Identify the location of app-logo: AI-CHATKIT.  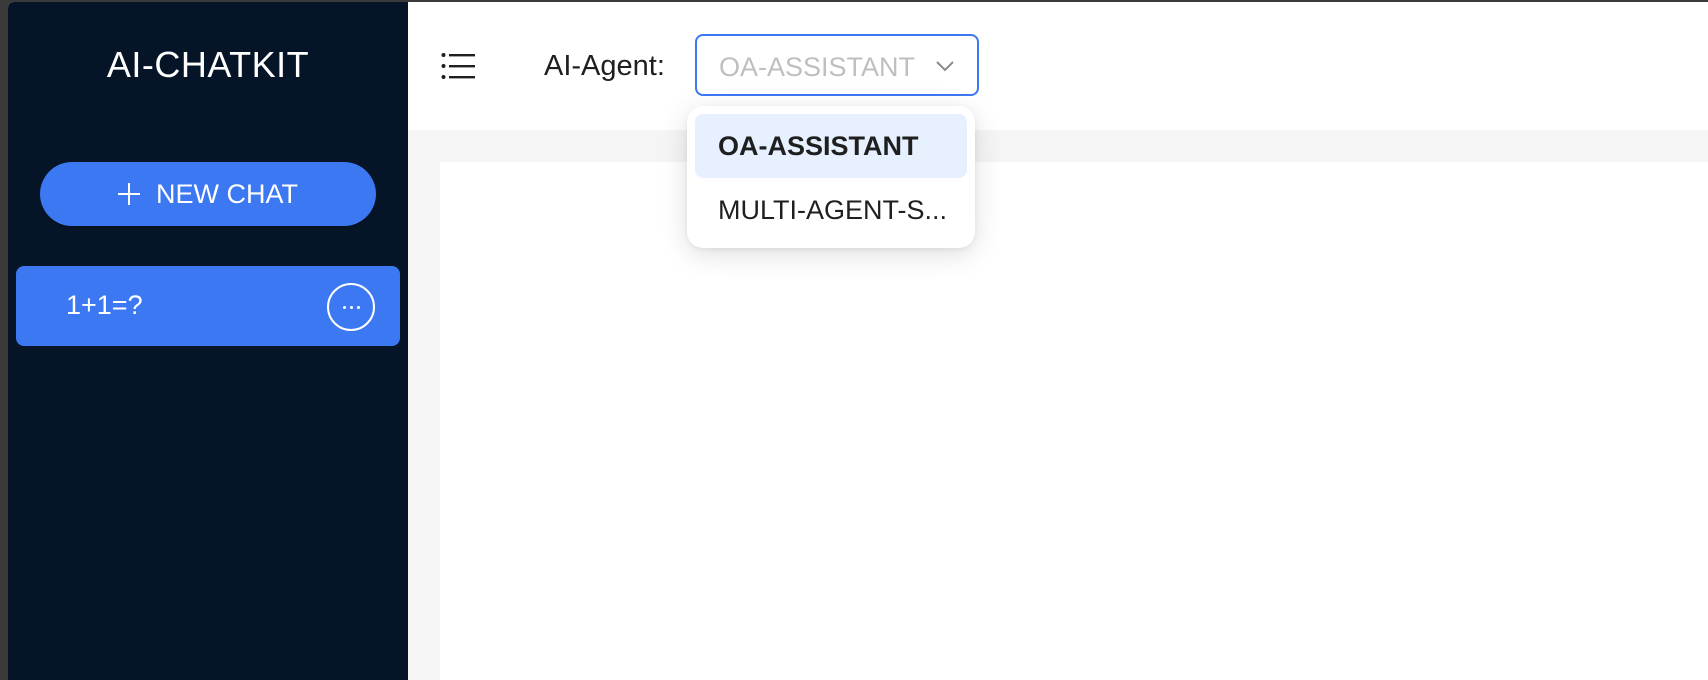
(208, 64).